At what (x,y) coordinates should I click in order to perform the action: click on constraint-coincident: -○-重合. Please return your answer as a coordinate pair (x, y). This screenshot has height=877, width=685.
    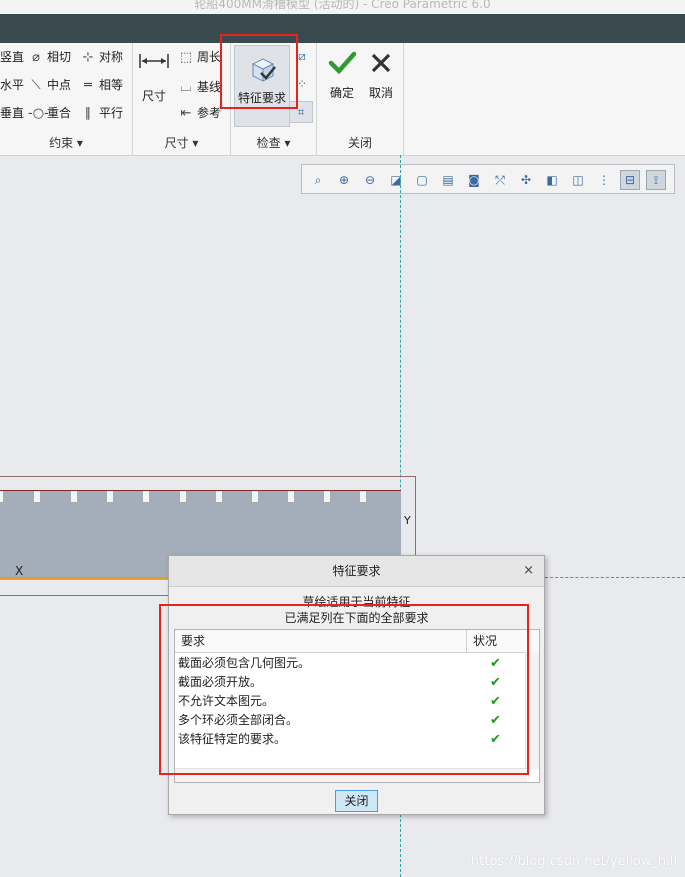
    Looking at the image, I should click on (49, 113).